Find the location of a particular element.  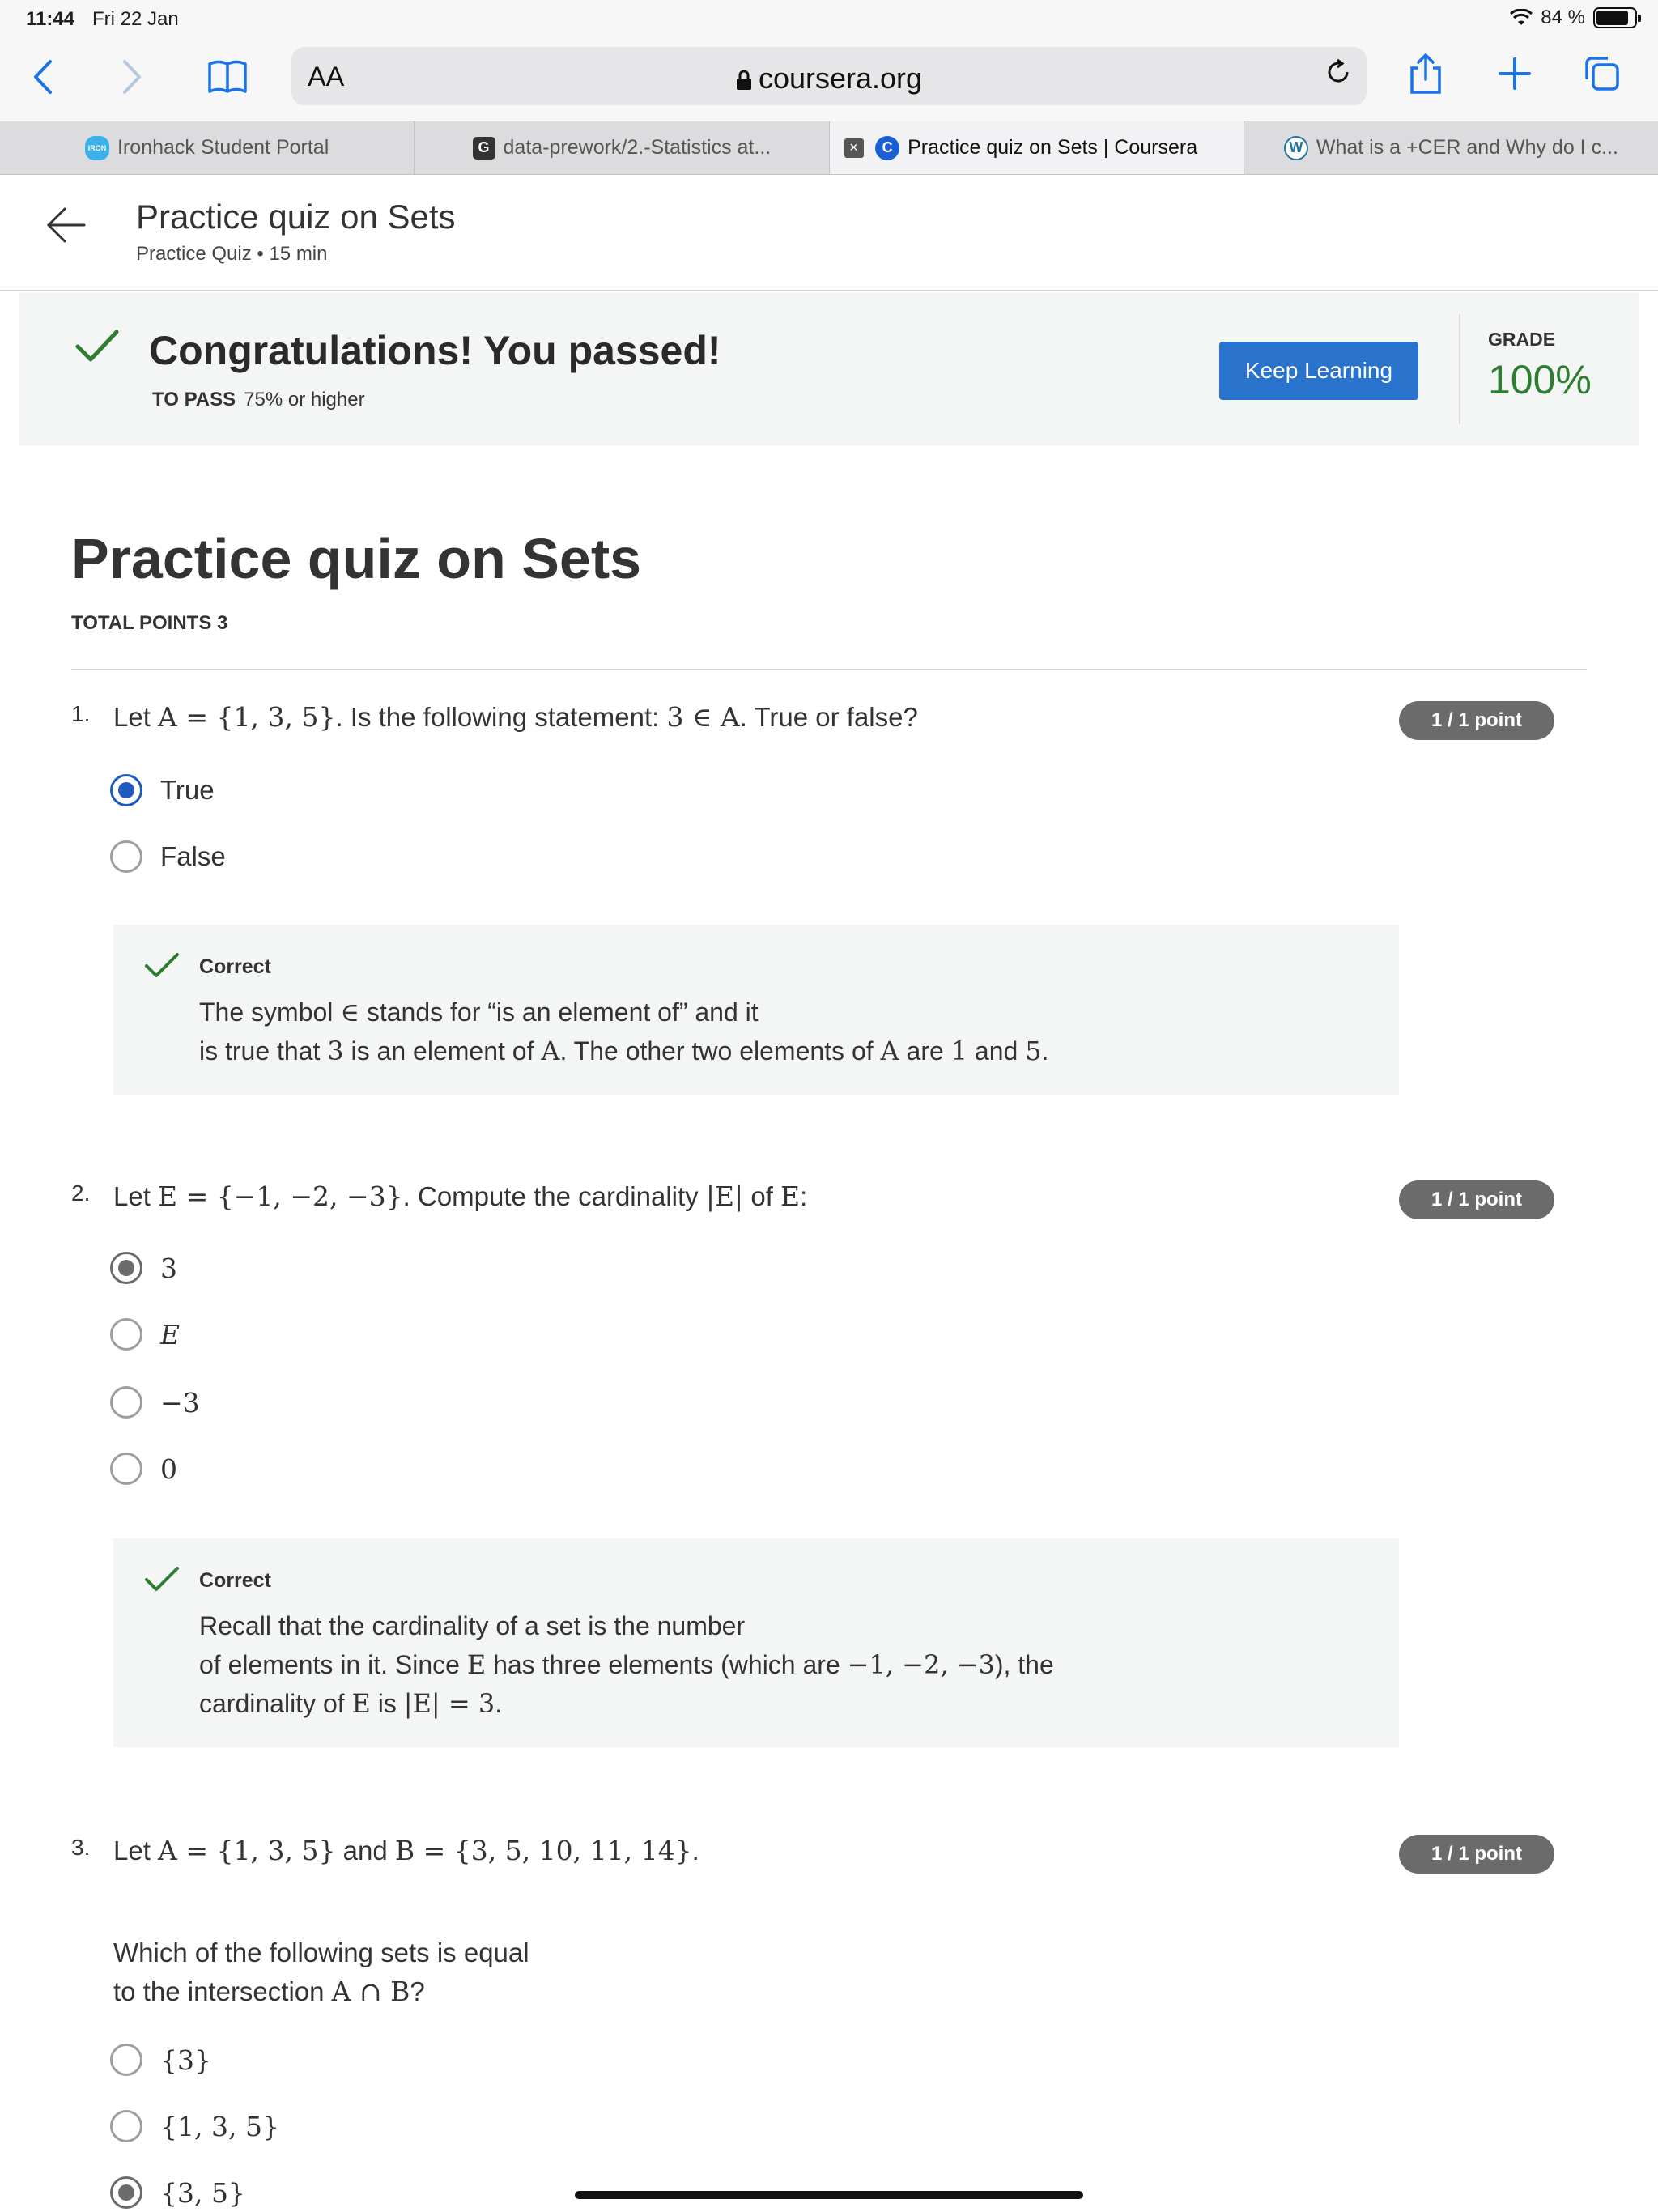

back-arrow-icon is located at coordinates (66, 225).